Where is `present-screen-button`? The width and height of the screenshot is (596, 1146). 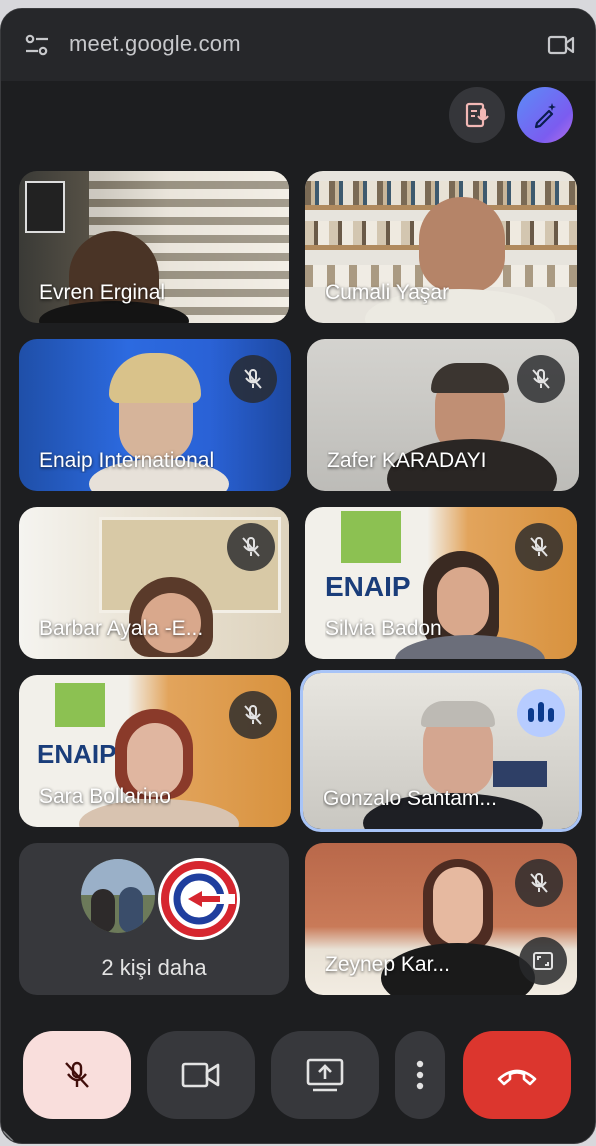
present-screen-button is located at coordinates (325, 1075).